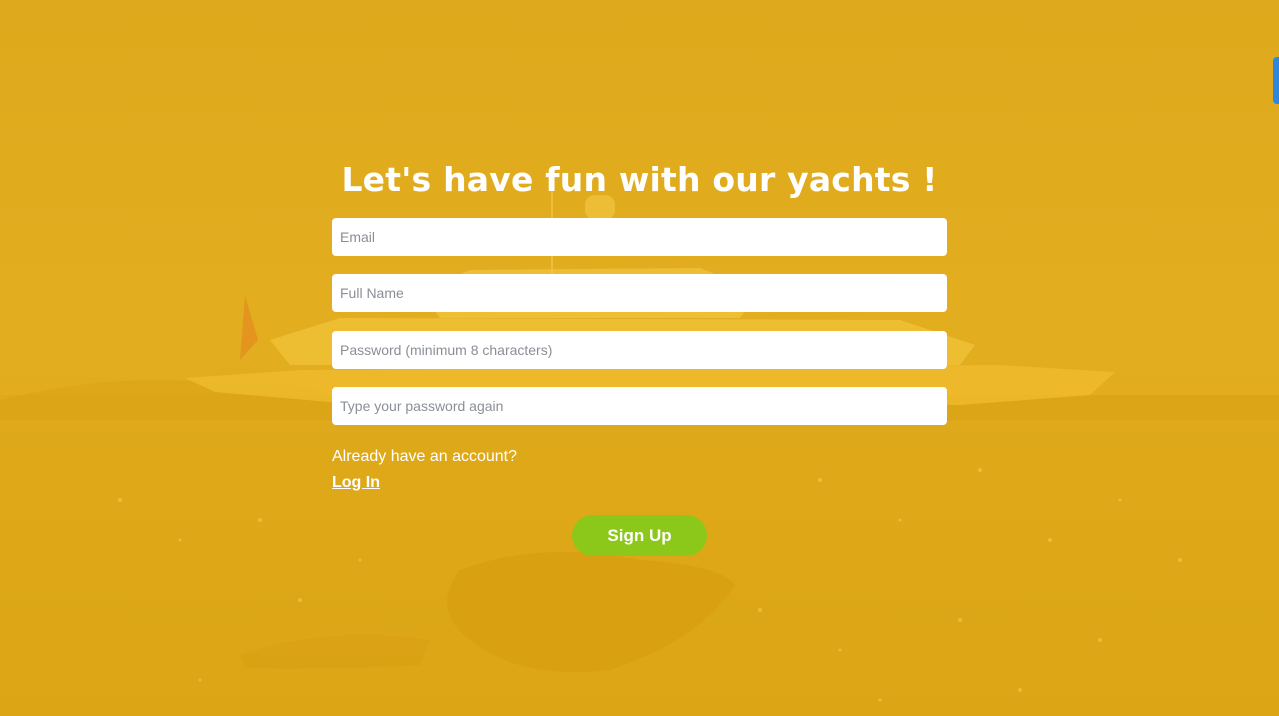 The height and width of the screenshot is (716, 1279). What do you see at coordinates (639, 237) in the screenshot?
I see `email-field` at bounding box center [639, 237].